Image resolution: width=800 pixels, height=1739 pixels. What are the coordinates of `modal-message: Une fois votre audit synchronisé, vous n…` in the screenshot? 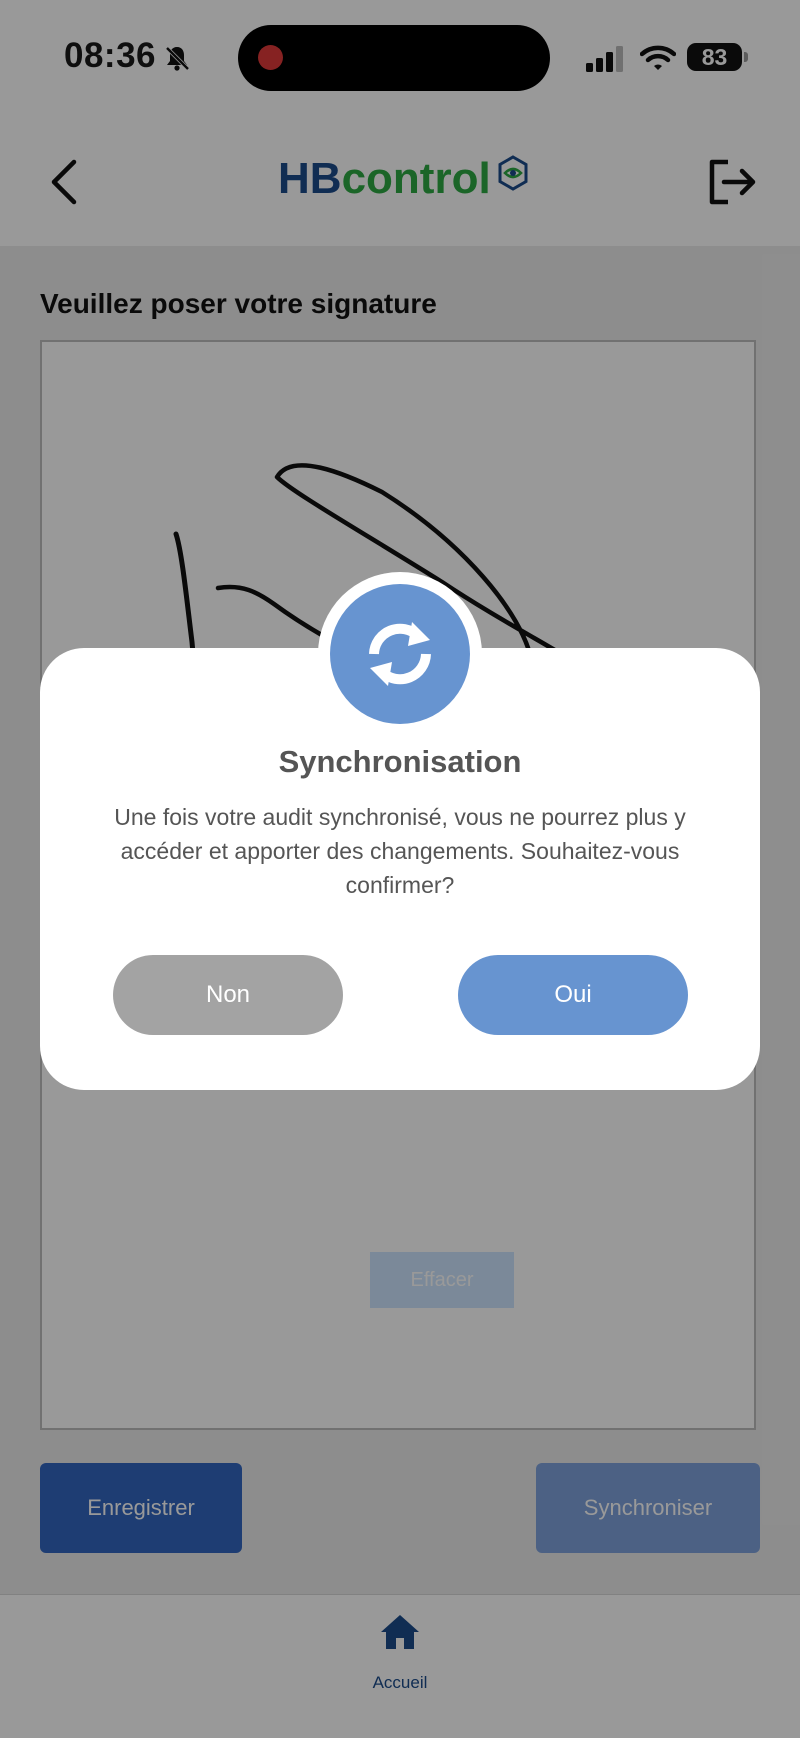 It's located at (400, 851).